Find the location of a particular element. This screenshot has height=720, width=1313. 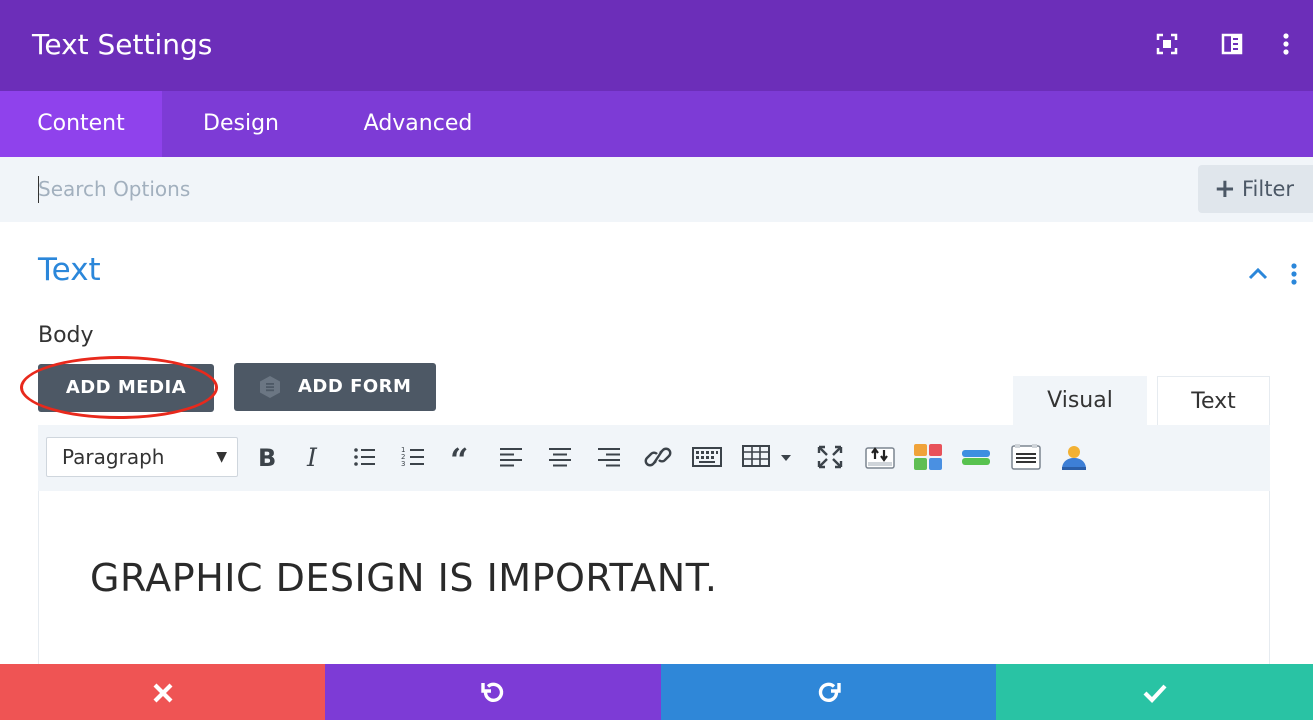

more-options-icon is located at coordinates (1286, 44).